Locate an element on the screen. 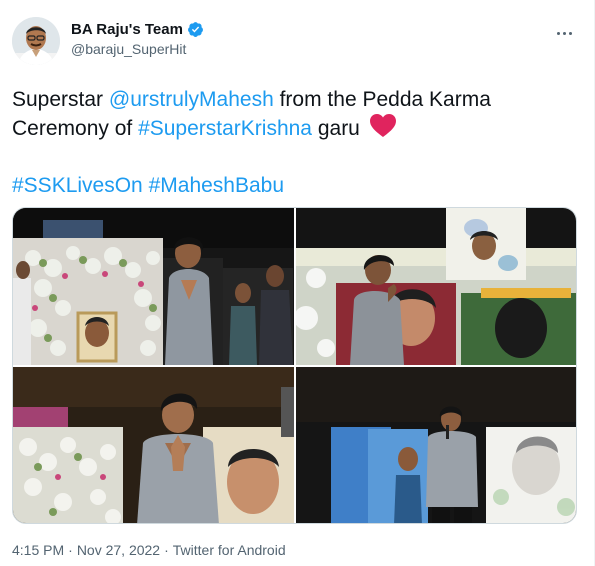  tweet-line-2: Ceremony of #SuperstarKrishna garu is located at coordinates (292, 128).